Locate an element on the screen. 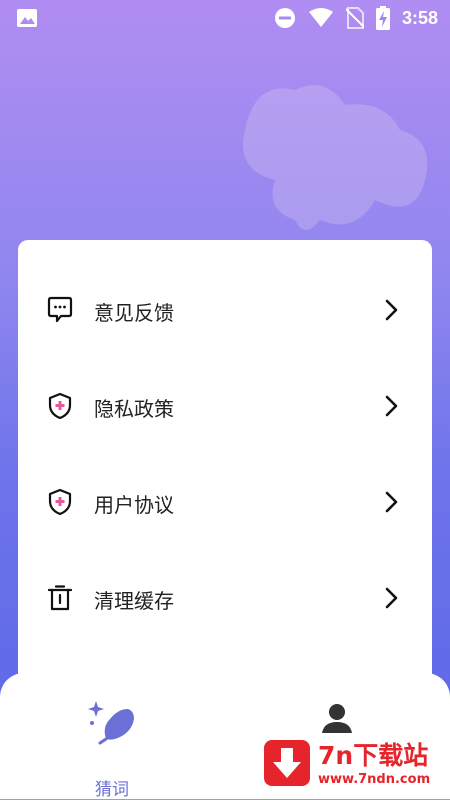 The image size is (450, 800). watermark-logo: 7n下载站 www.7ndn.com is located at coordinates (353, 765).